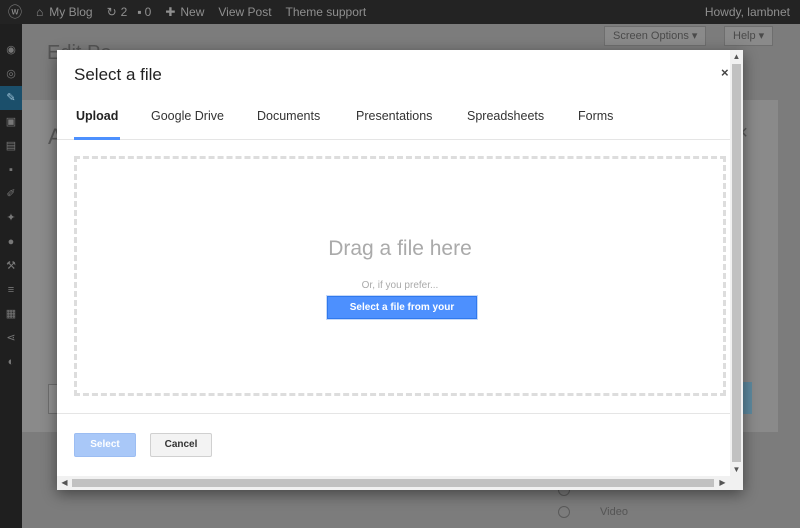 This screenshot has width=800, height=528. What do you see at coordinates (393, 444) in the screenshot?
I see `dialog-footer: Select Cancel` at bounding box center [393, 444].